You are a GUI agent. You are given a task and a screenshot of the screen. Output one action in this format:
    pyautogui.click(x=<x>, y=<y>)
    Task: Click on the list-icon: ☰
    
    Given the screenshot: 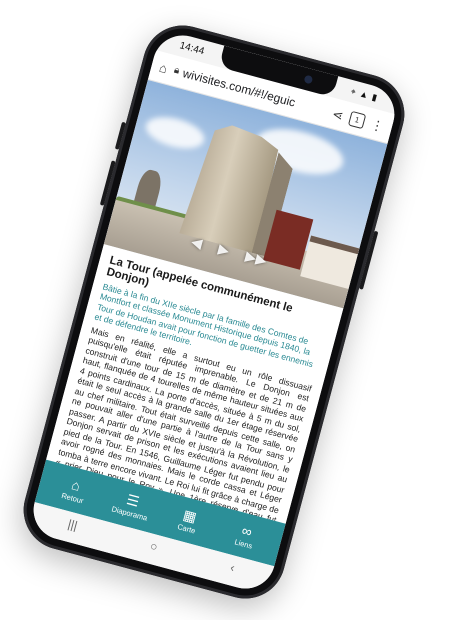 What is the action you would take?
    pyautogui.click(x=133, y=500)
    